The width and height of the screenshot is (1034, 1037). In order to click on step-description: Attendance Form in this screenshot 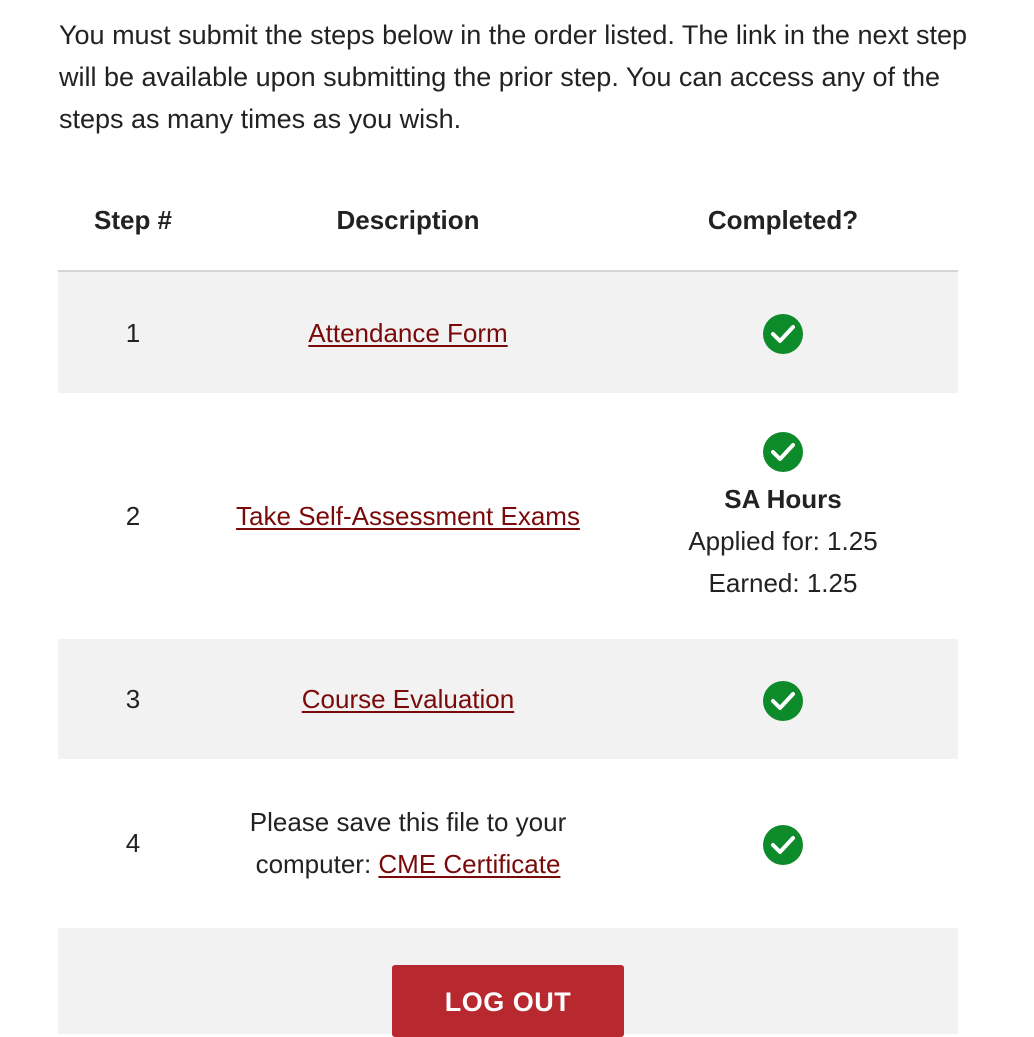, I will do `click(408, 332)`.